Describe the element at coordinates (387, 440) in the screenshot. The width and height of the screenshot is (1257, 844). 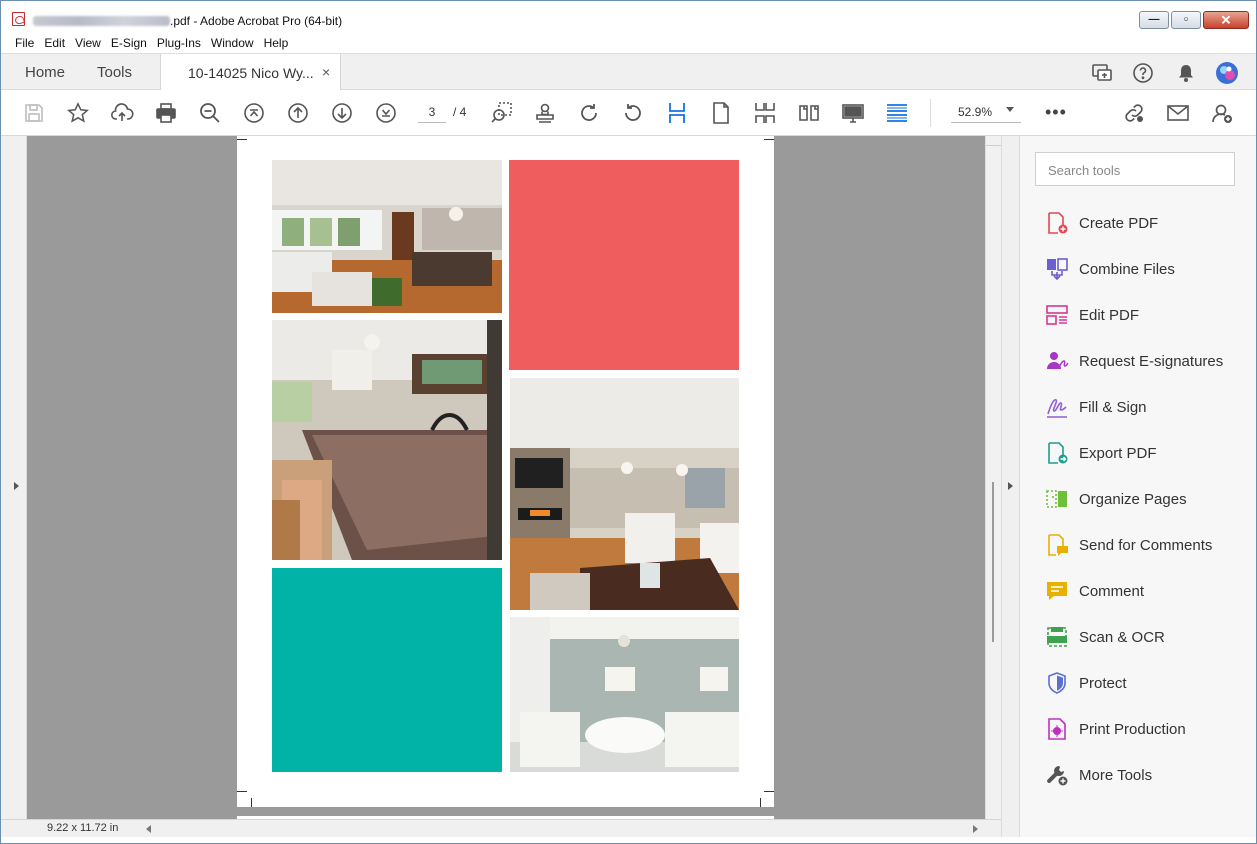
I see `photo-kitchen-island` at that location.